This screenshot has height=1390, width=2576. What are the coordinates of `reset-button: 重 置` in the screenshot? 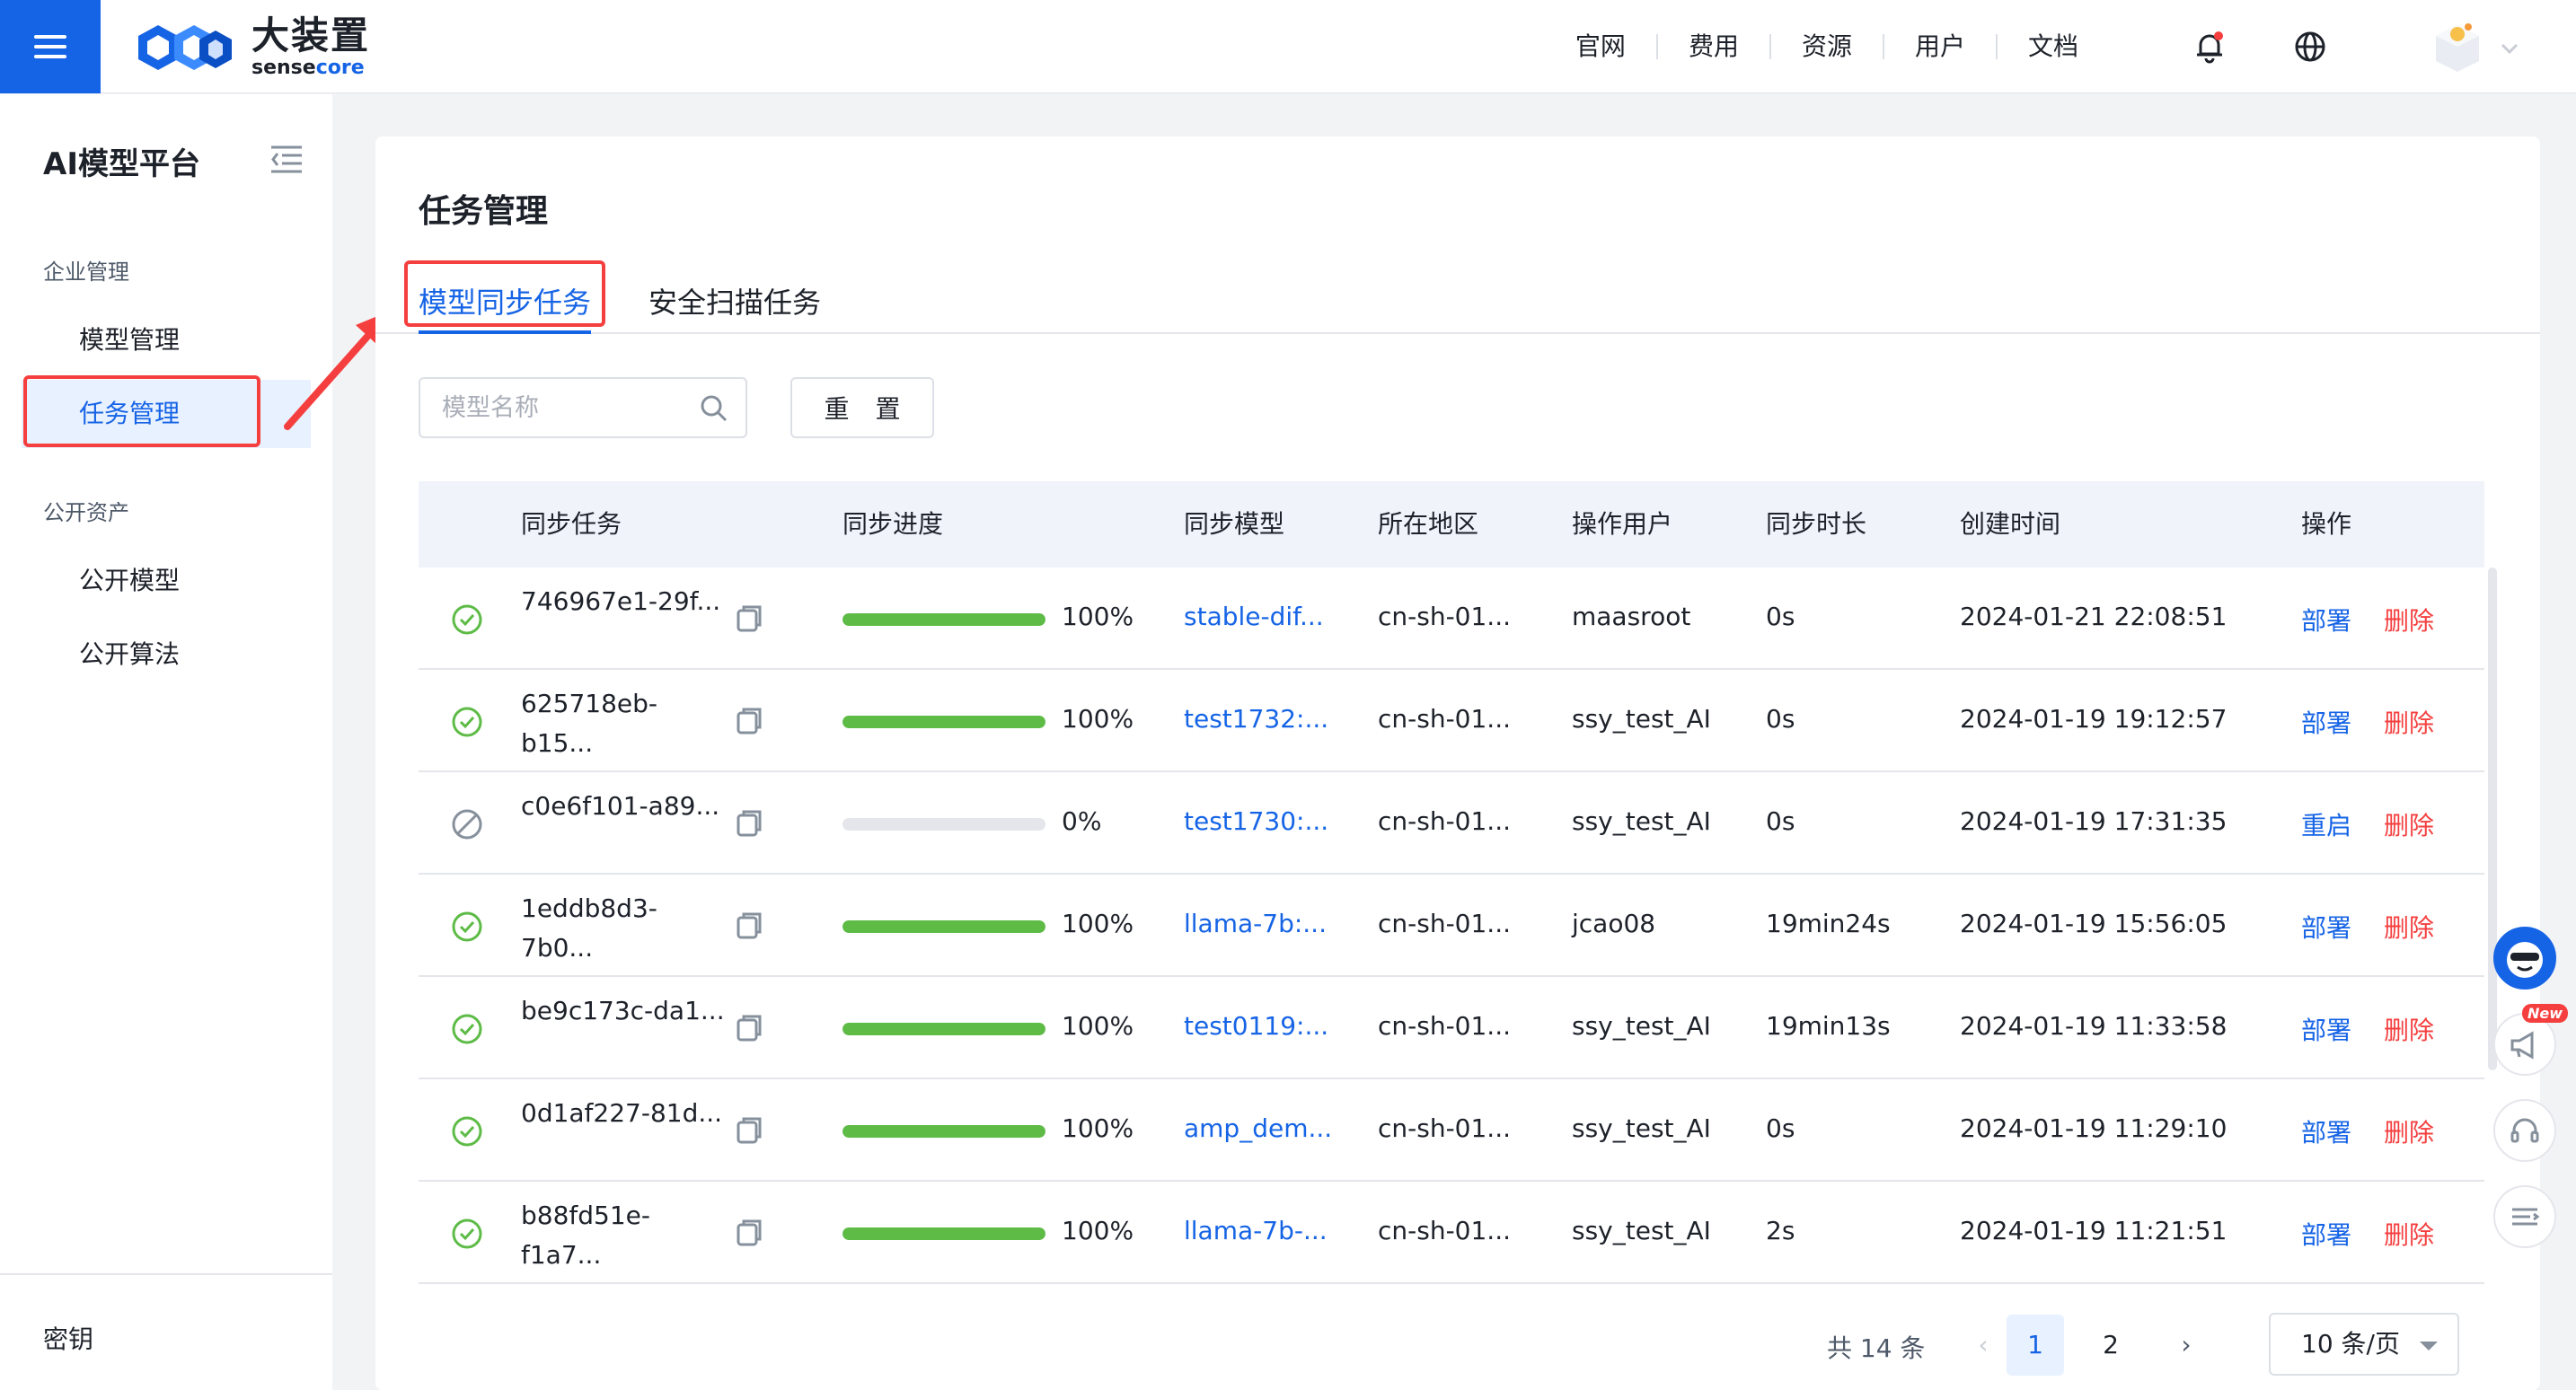 It's located at (862, 407).